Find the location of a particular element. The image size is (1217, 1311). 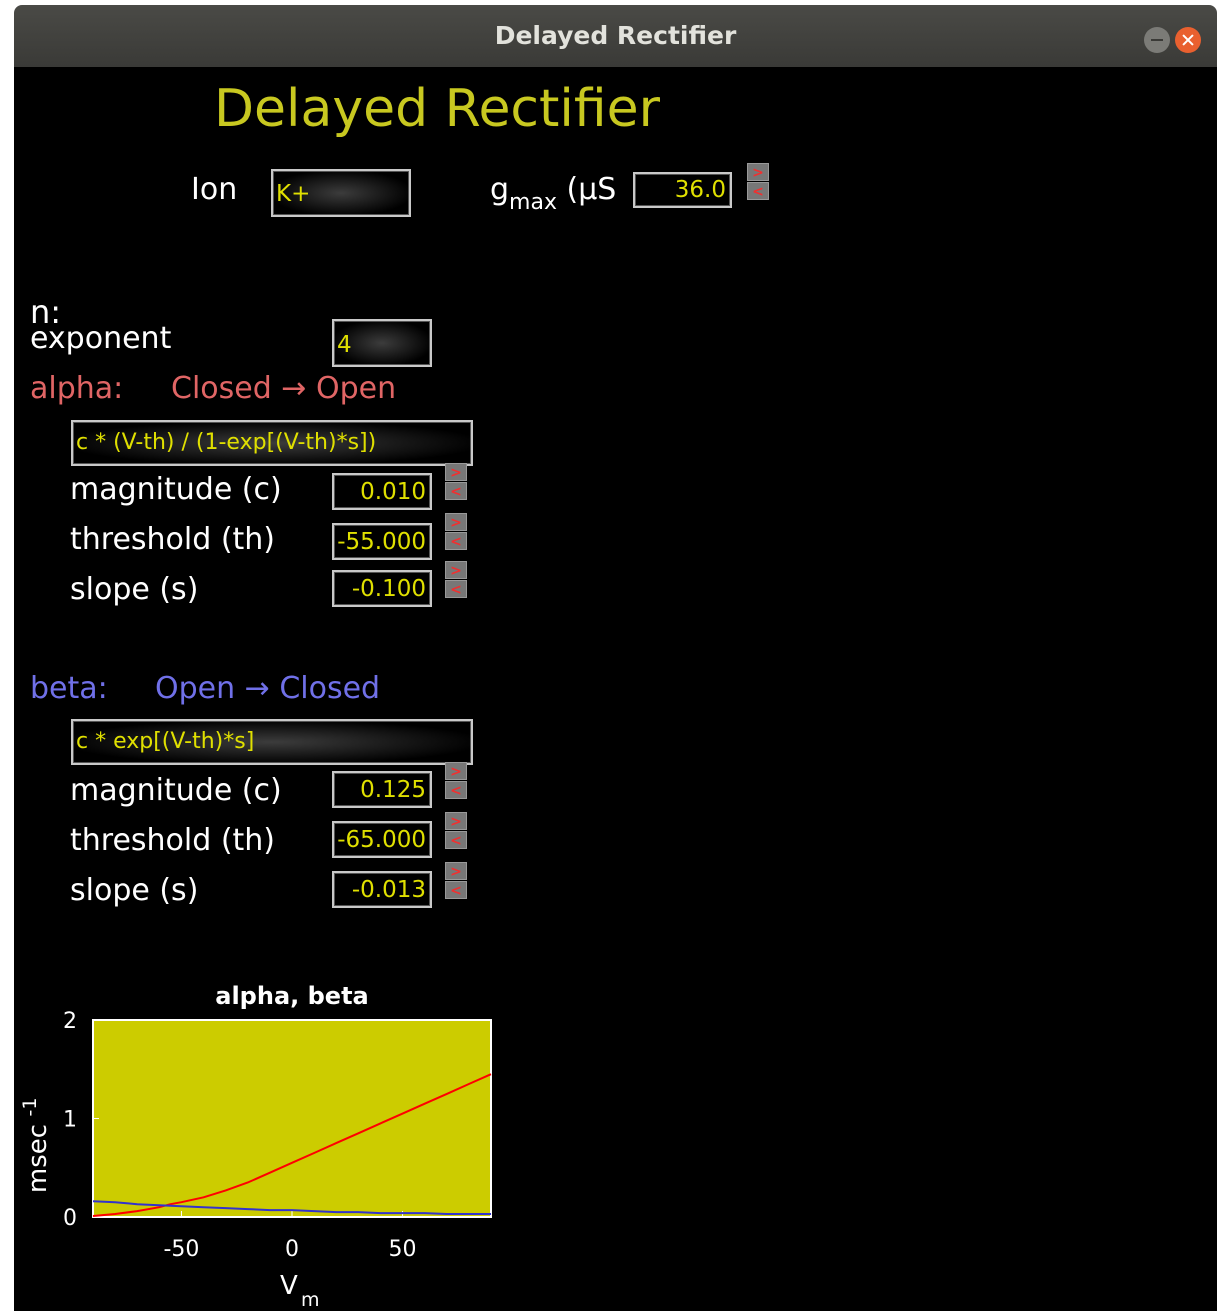

alpha-magnitude-decrement-button: < is located at coordinates (456, 491).